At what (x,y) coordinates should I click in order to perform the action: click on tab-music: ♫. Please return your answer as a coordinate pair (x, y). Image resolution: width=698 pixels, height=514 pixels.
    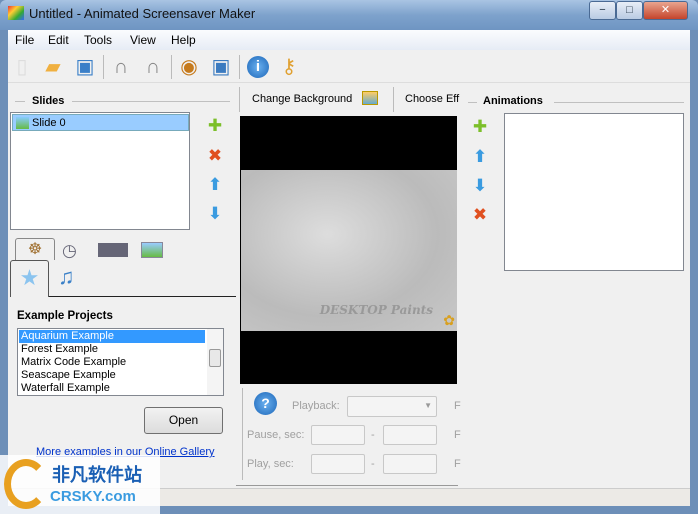
    Looking at the image, I should click on (66, 277).